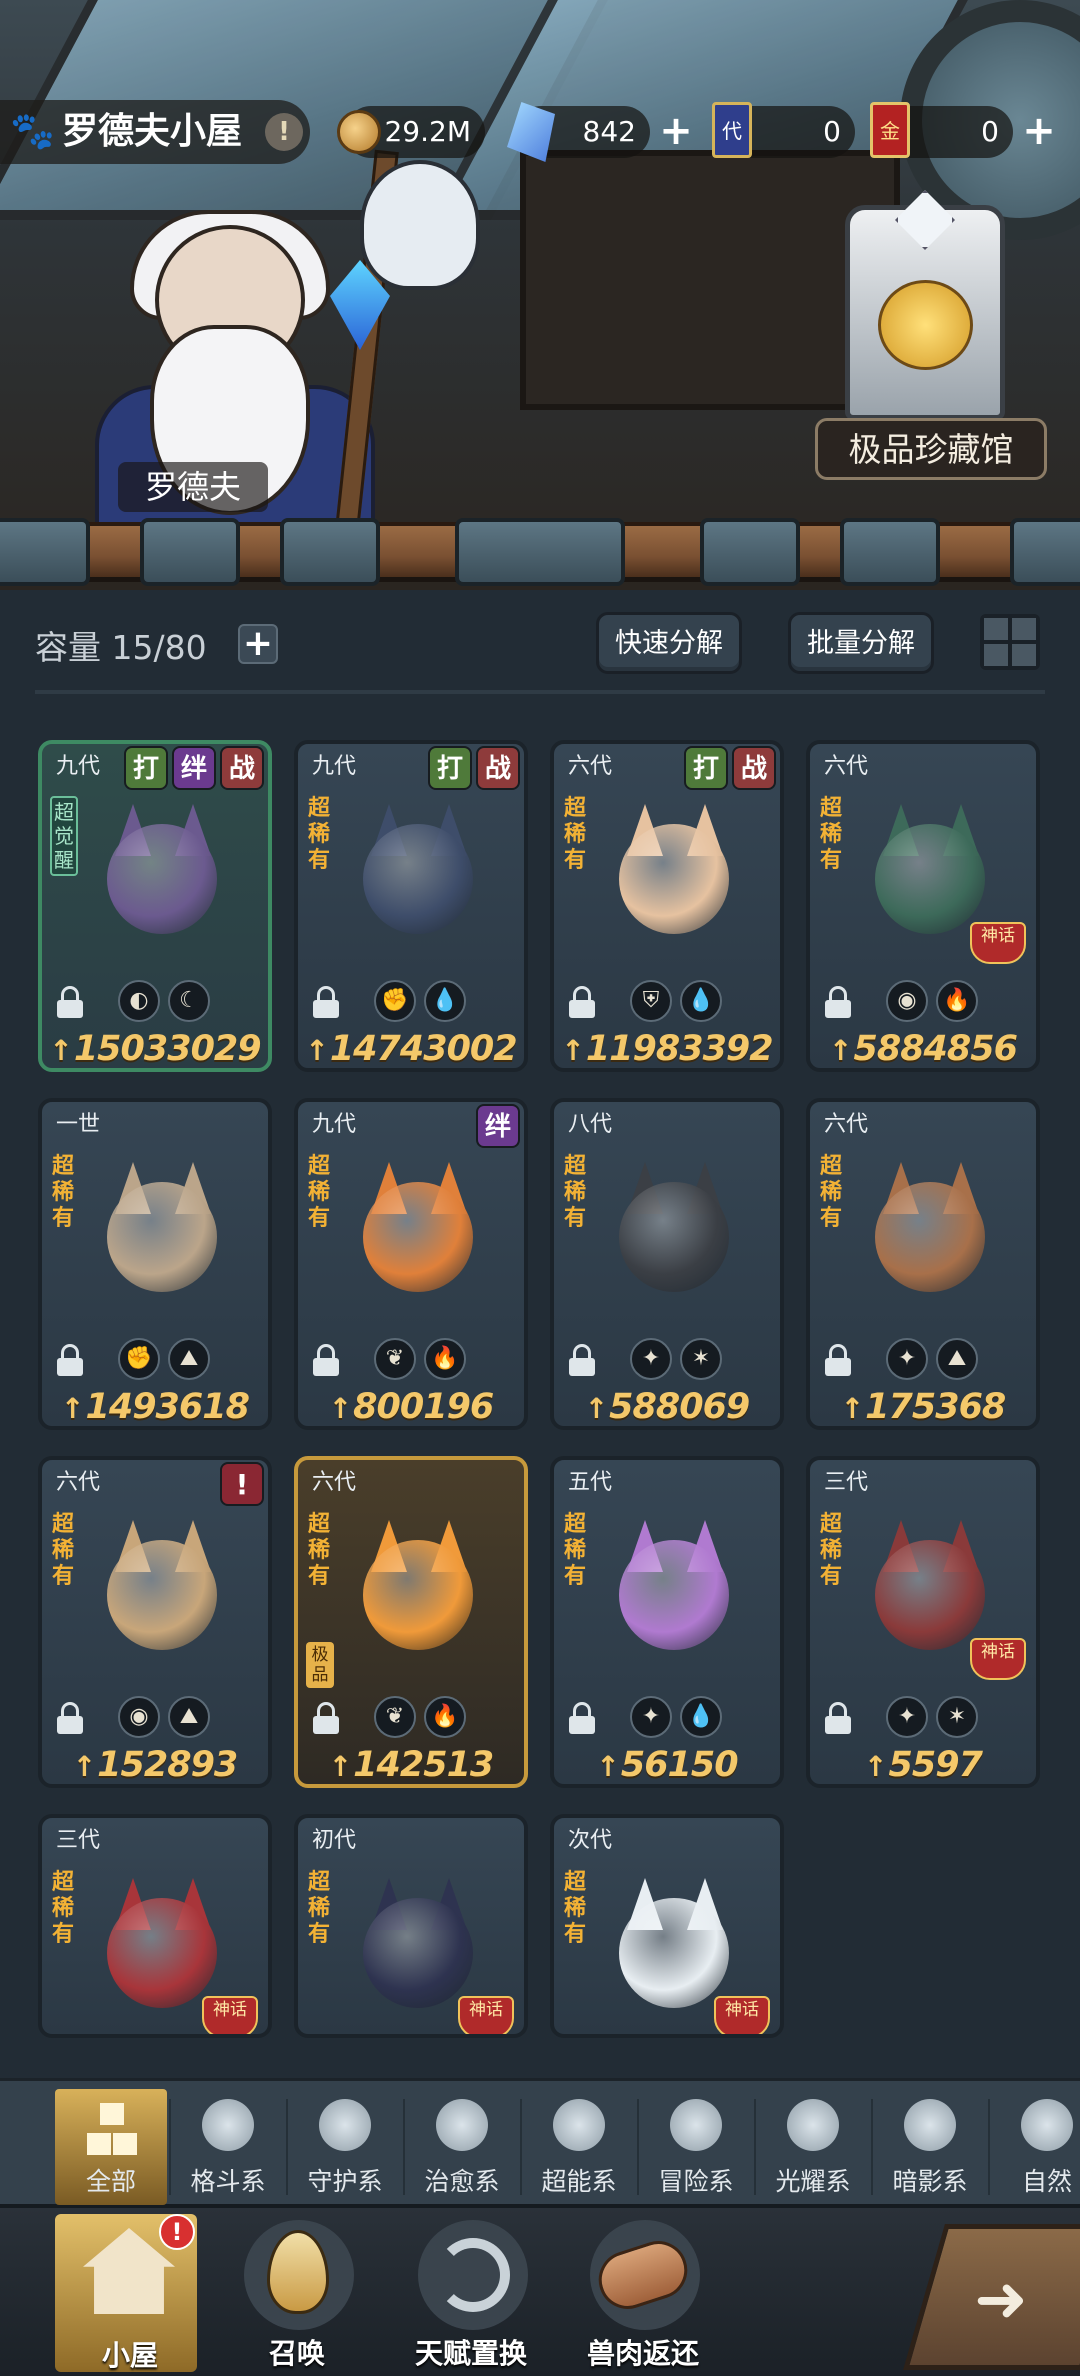 This screenshot has width=1080, height=2376. I want to click on power-value: ↑56150, so click(667, 1764).